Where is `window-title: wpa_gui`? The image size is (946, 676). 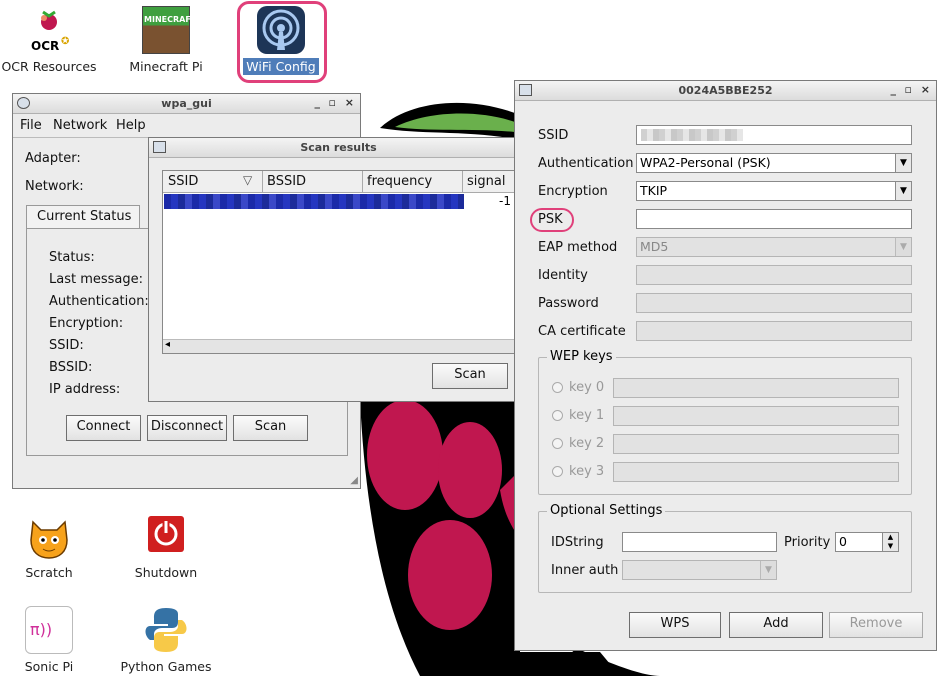
window-title: wpa_gui is located at coordinates (186, 103).